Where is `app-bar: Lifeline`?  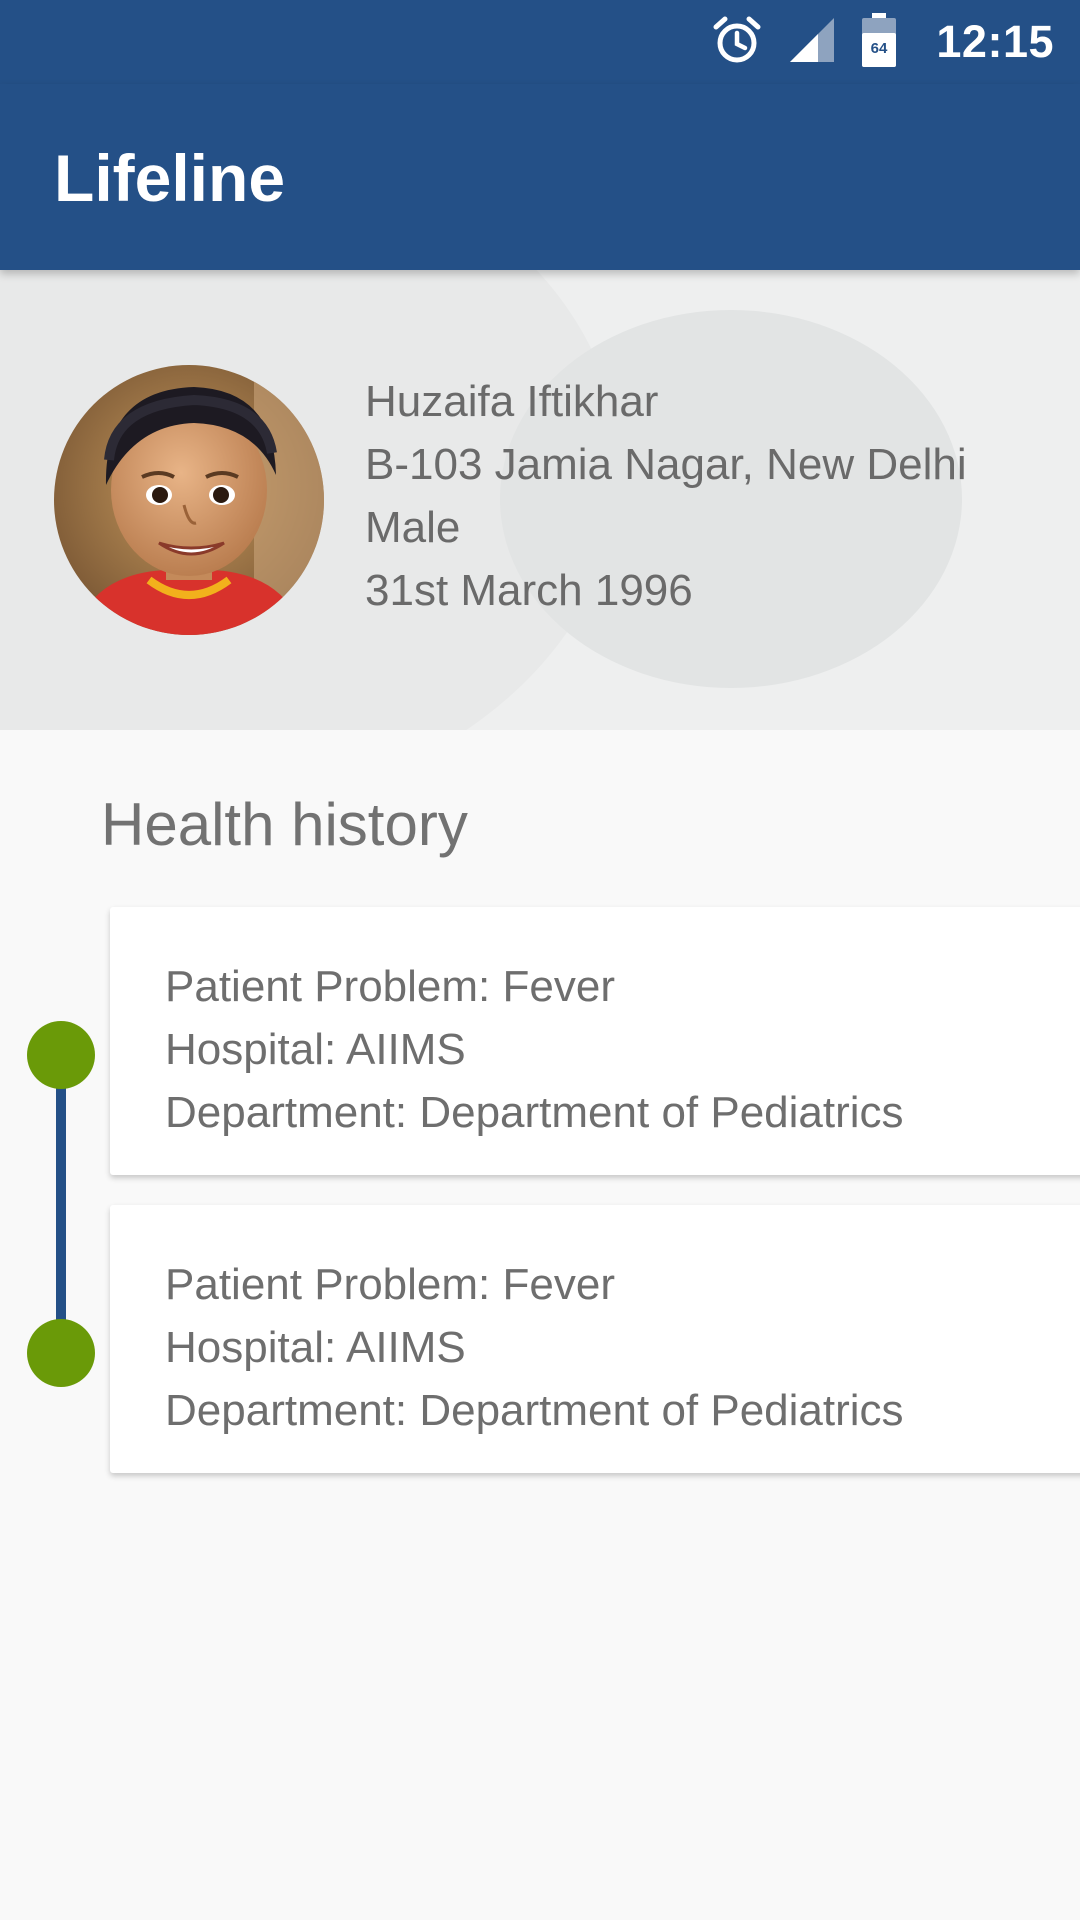 app-bar: Lifeline is located at coordinates (540, 177).